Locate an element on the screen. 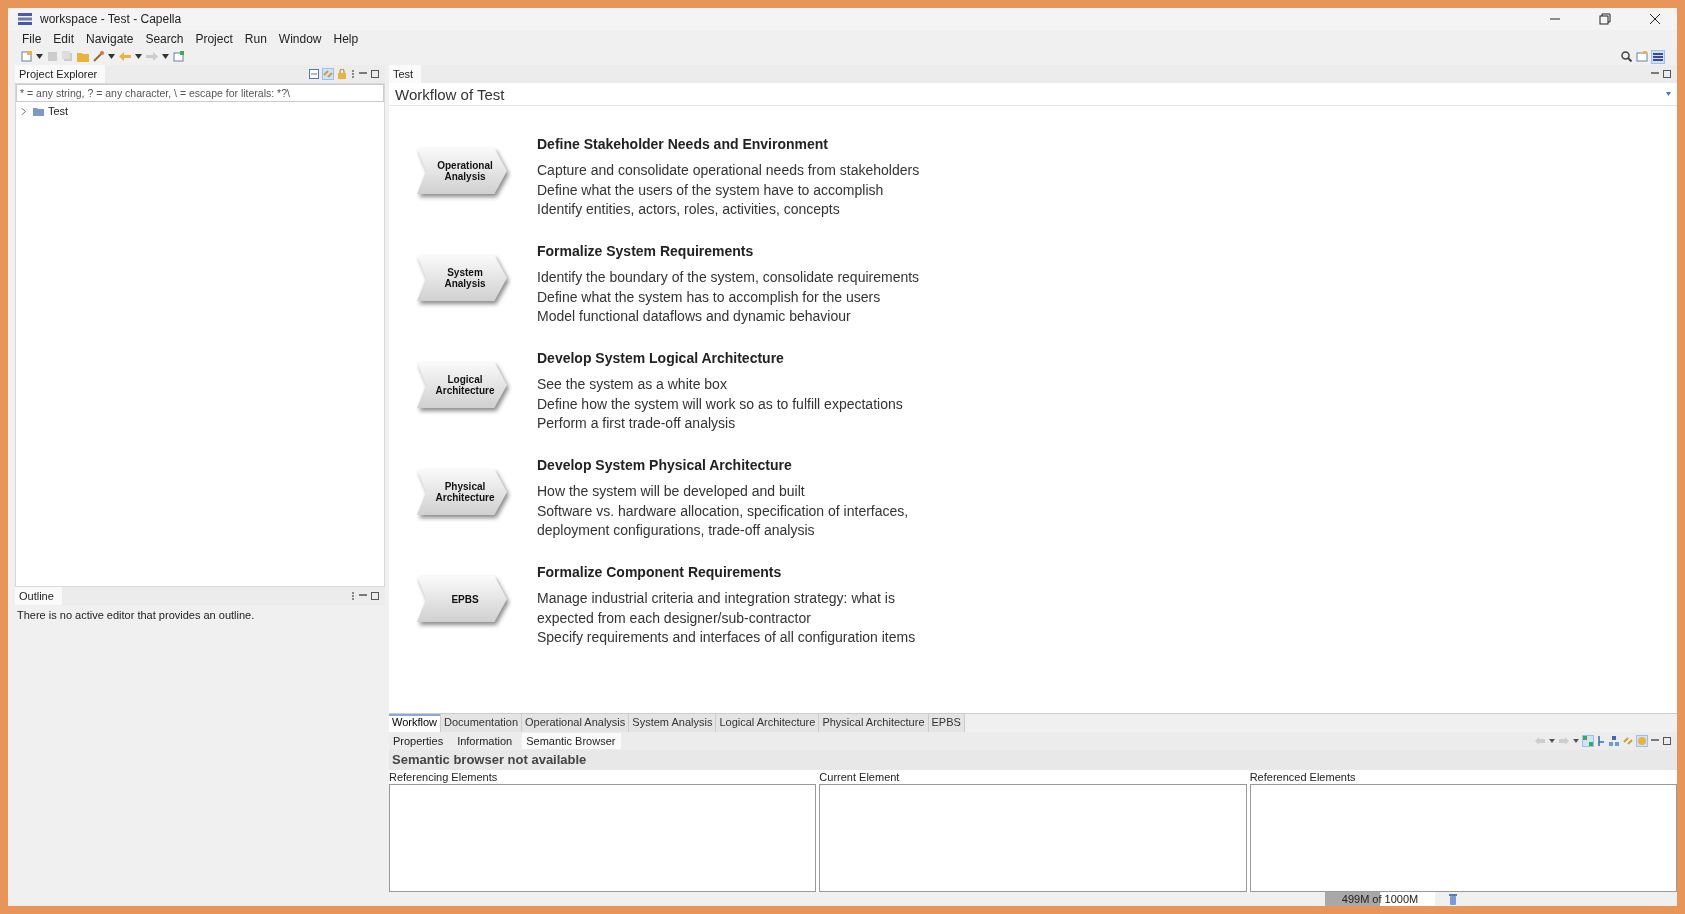 This screenshot has height=914, width=1685. editor-tab: Test is located at coordinates (405, 74).